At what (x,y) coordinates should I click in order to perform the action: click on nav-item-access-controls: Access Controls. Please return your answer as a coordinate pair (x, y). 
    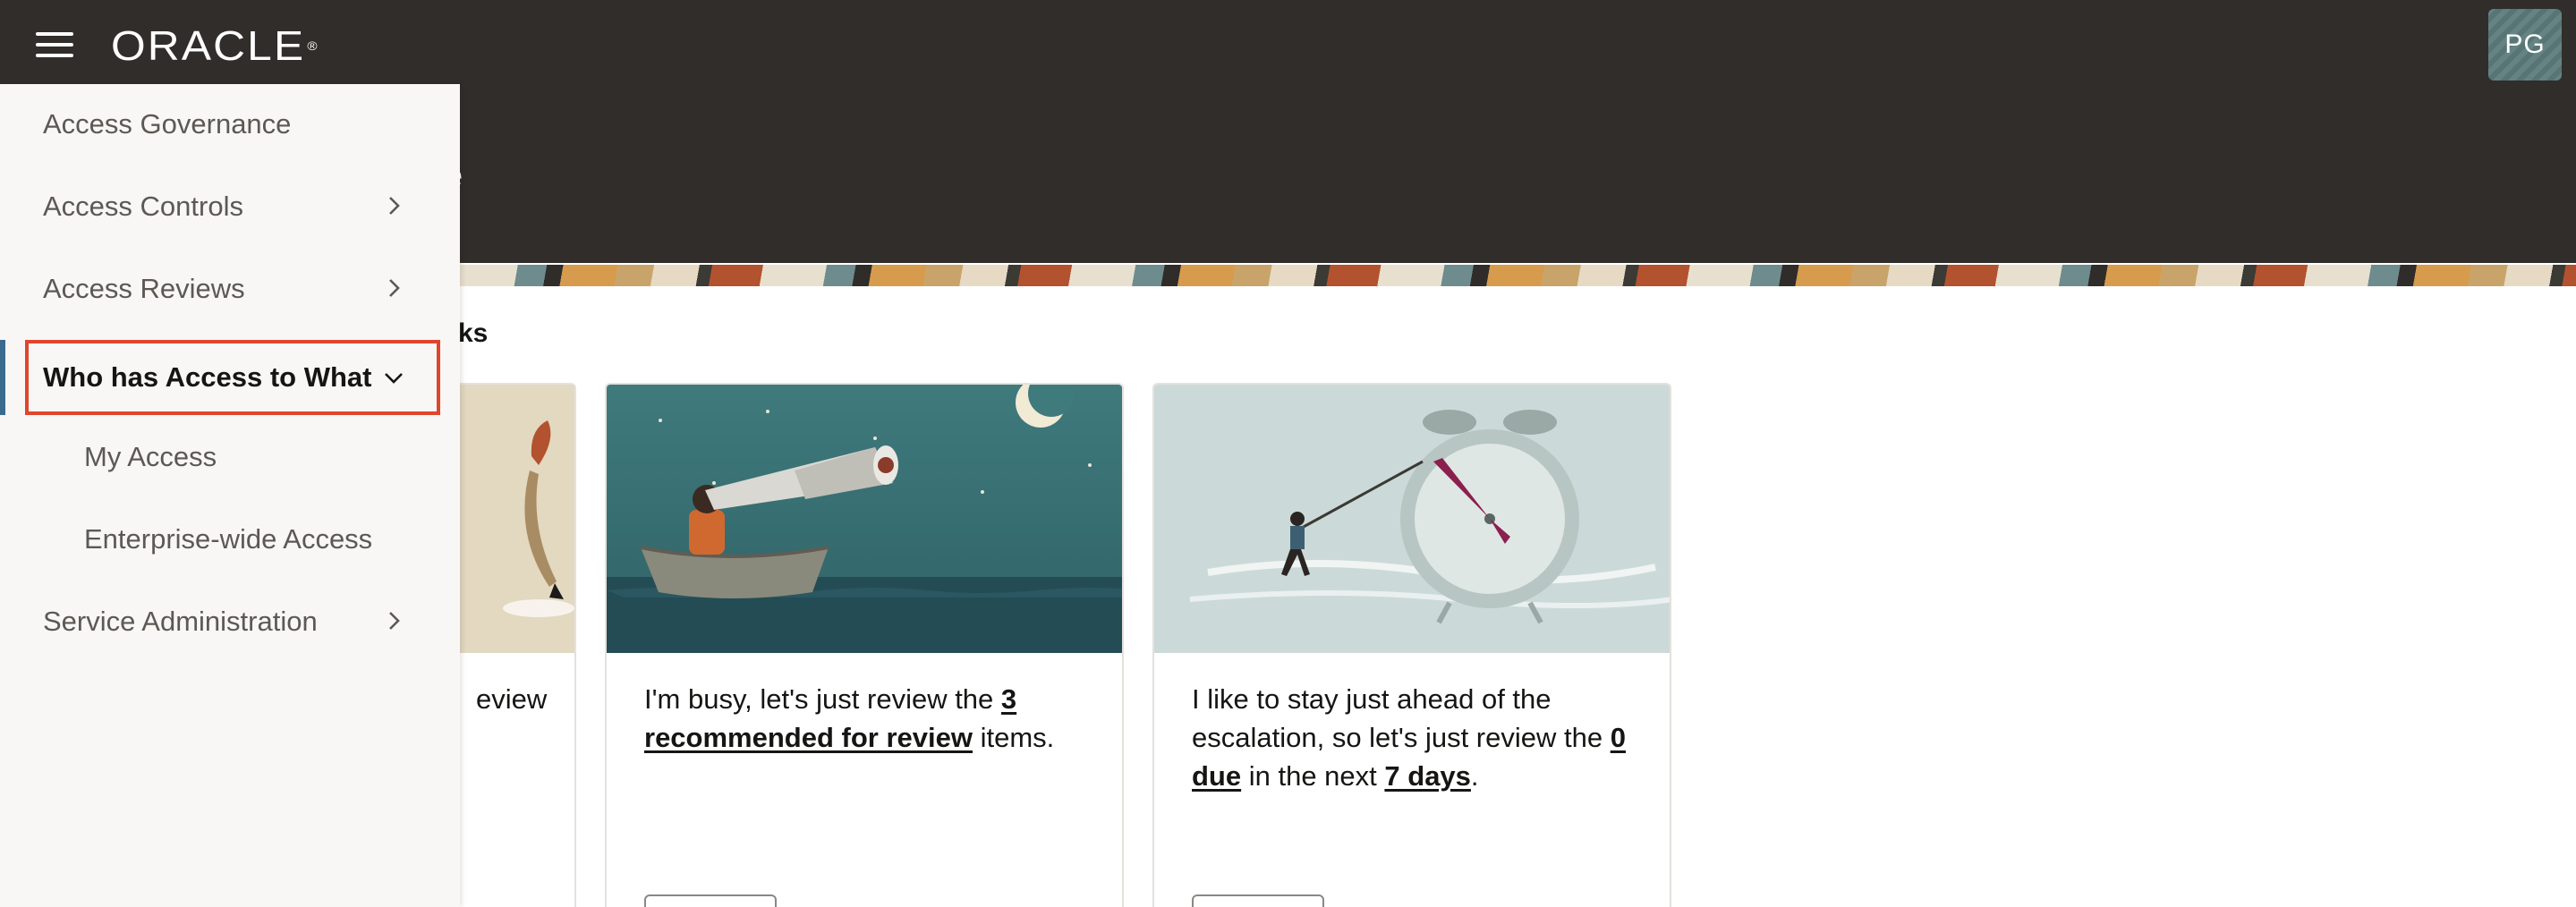
    Looking at the image, I should click on (230, 206).